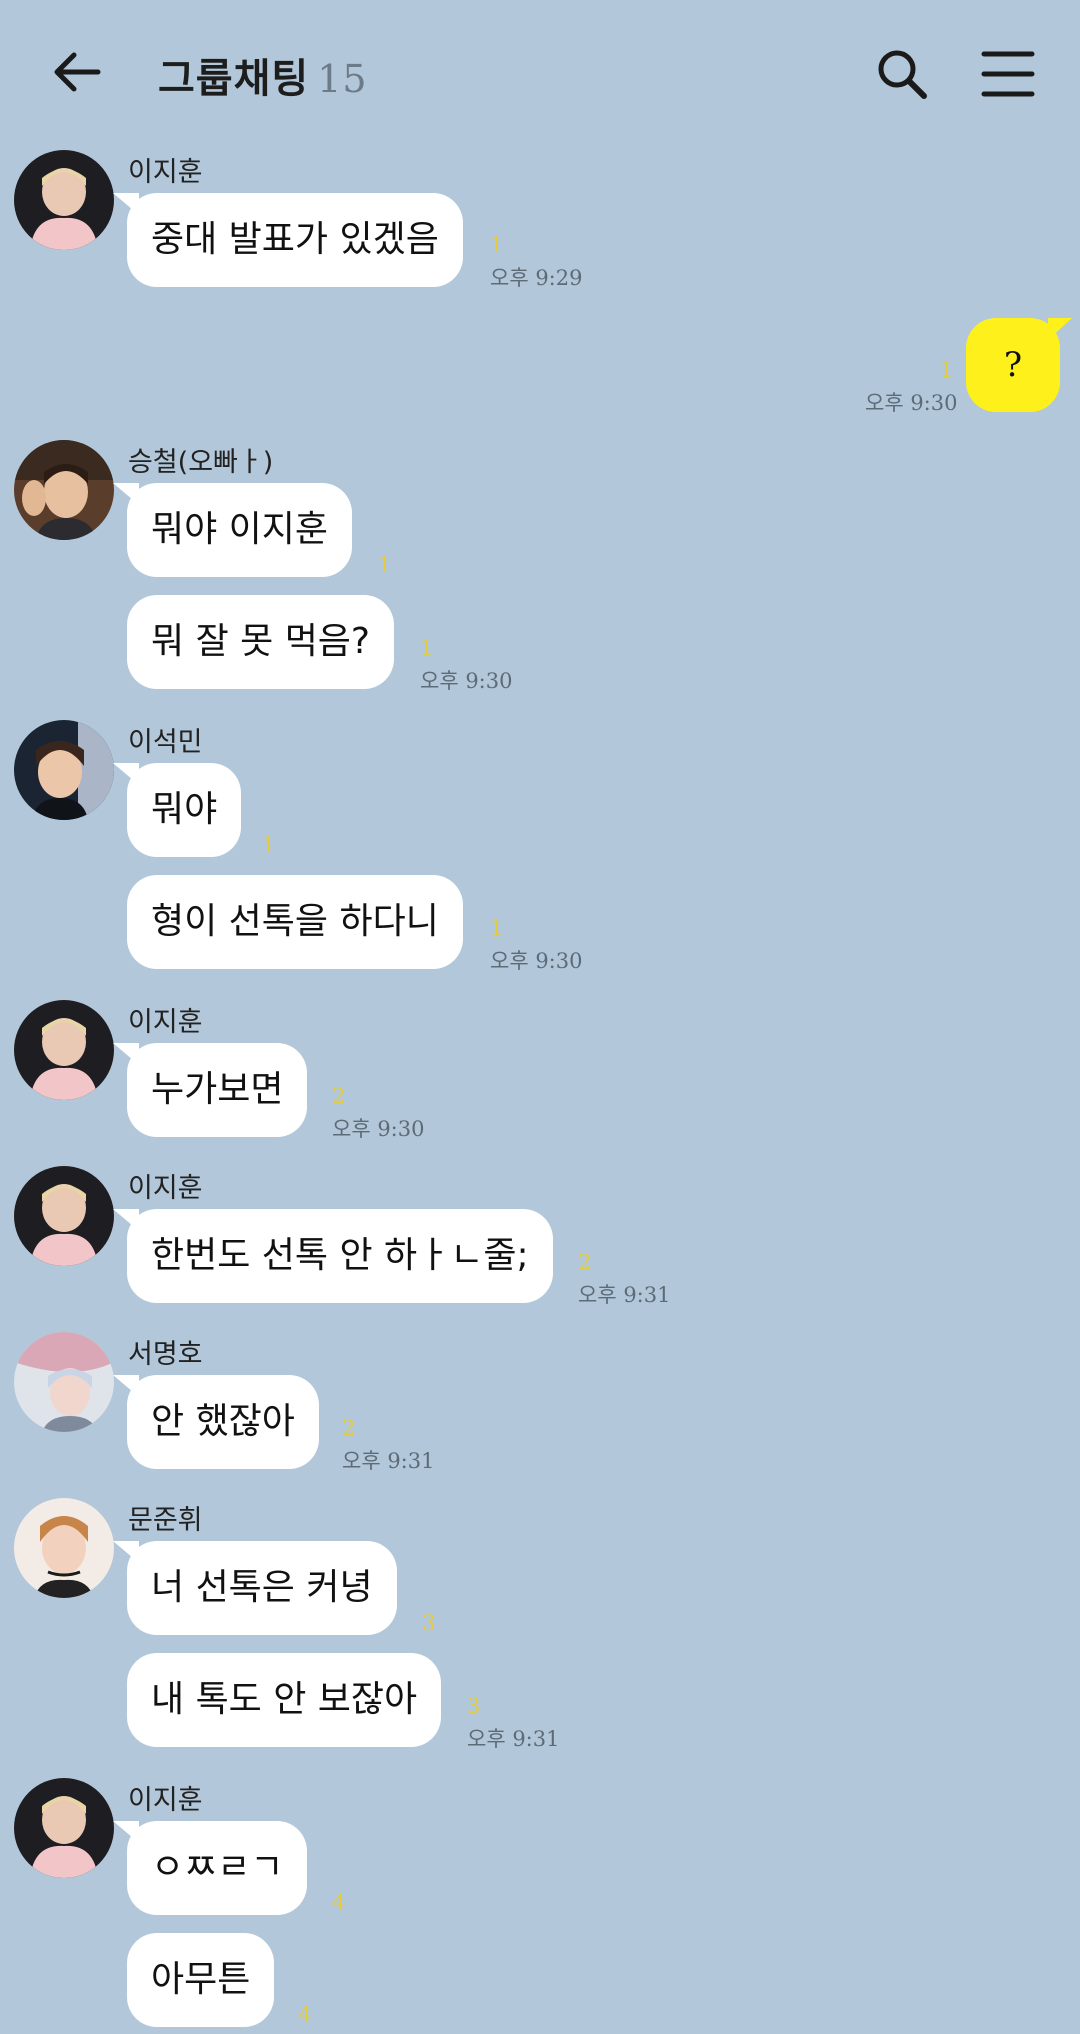 This screenshot has height=2034, width=1080. I want to click on message-bubble: 너 선톡은 커녕, so click(255, 1588).